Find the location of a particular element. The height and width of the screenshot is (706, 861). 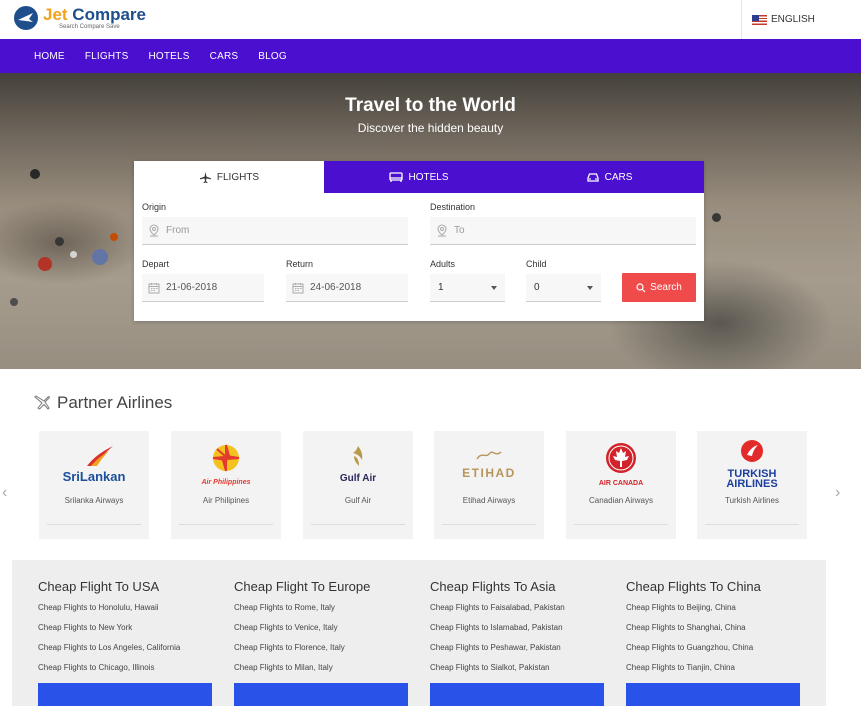

flight-link: Cheap Flights to Sialkot, Pakistan is located at coordinates (520, 673).